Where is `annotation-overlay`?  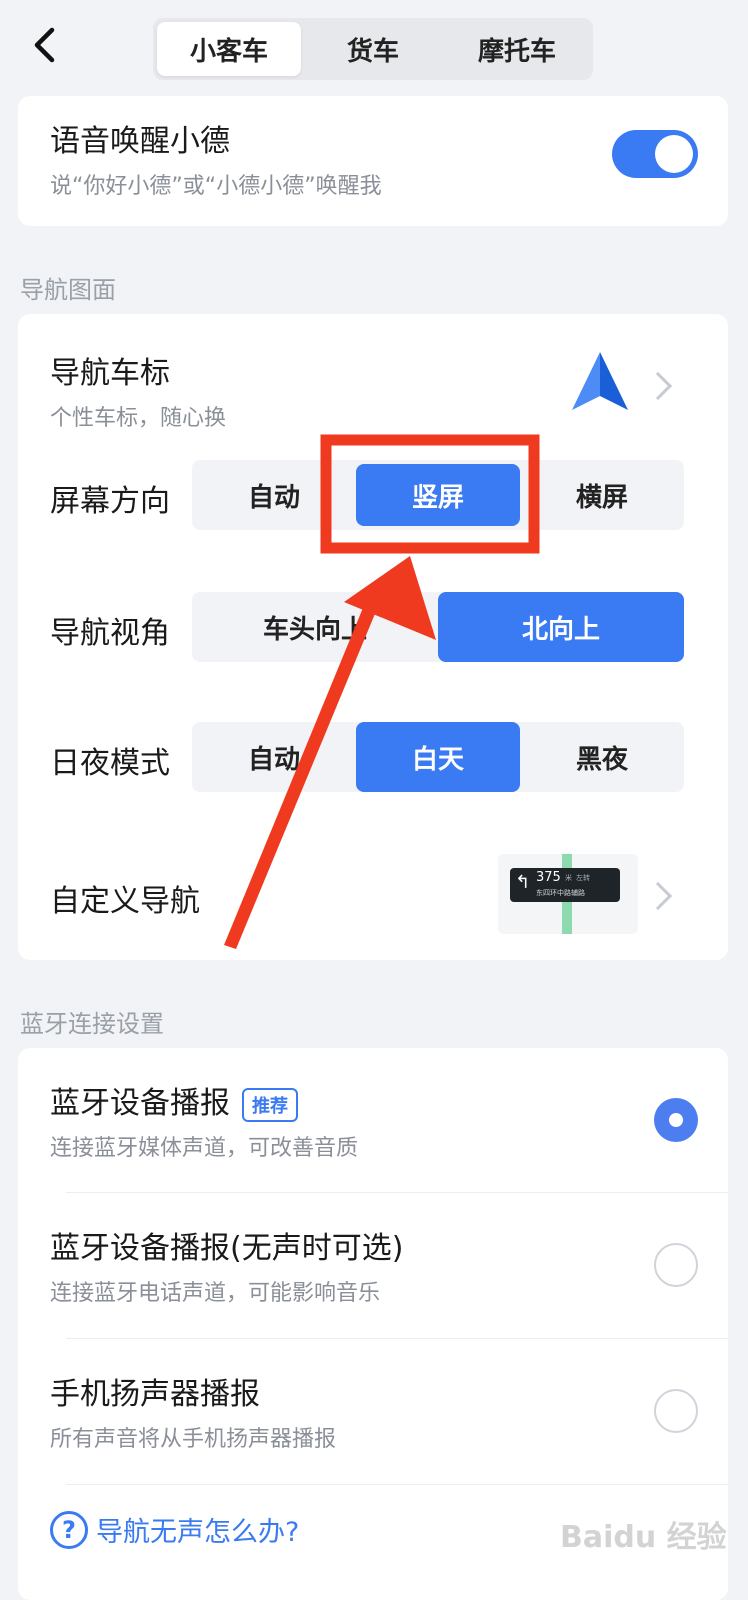
annotation-overlay is located at coordinates (382, 691).